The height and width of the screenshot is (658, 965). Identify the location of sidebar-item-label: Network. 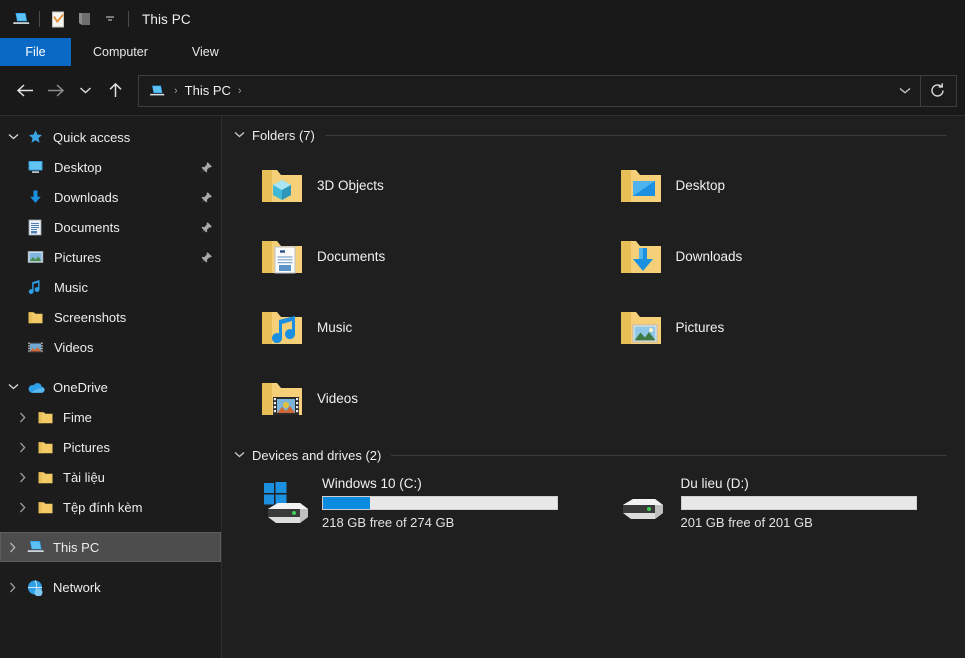
(77, 587).